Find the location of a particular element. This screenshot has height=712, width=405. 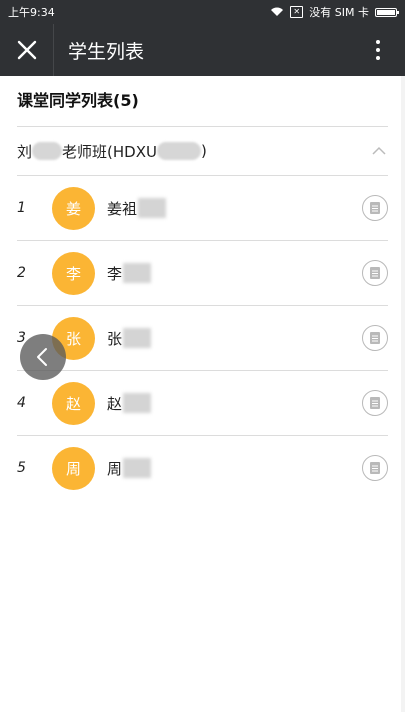

wifi-icon is located at coordinates (277, 12).